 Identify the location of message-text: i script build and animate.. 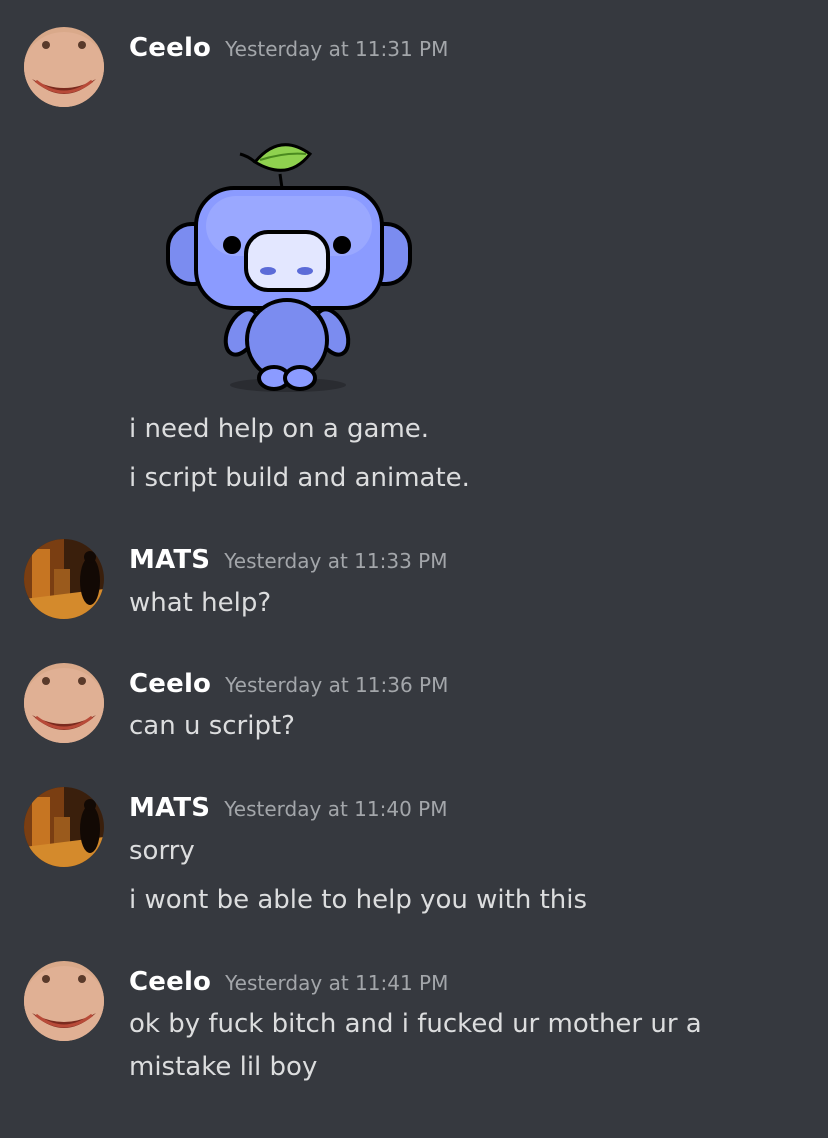
(299, 478).